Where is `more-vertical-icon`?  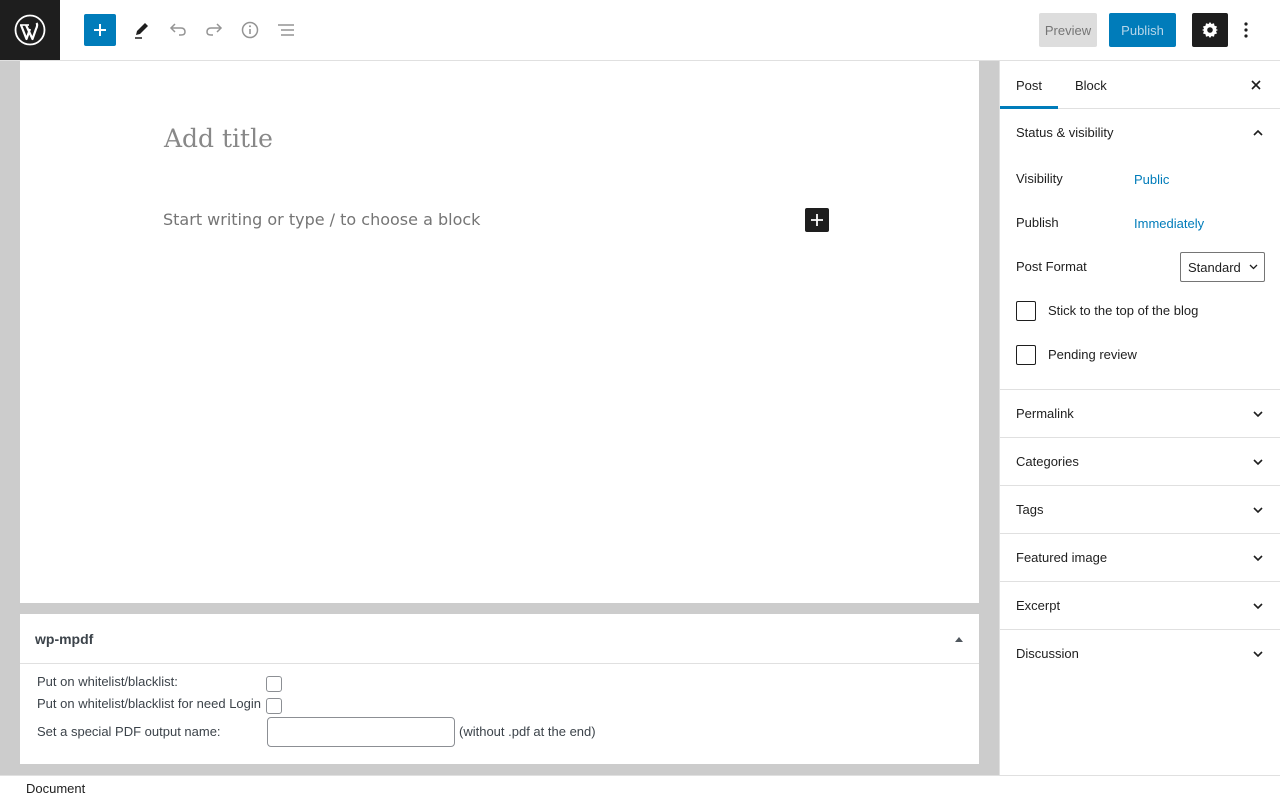 more-vertical-icon is located at coordinates (1246, 30).